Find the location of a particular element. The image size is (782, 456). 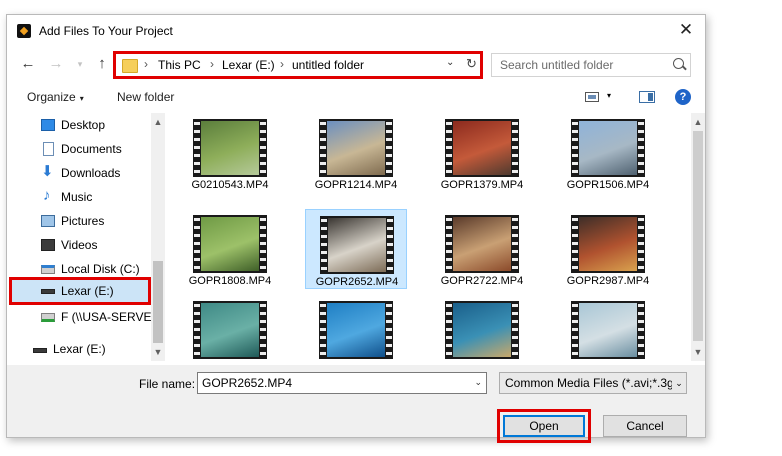

file-tile: Parrotfish.MP4 is located at coordinates (230, 328).